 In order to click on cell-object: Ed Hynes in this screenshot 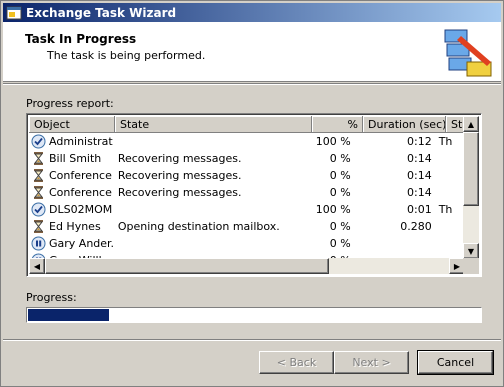, I will do `click(71, 226)`.